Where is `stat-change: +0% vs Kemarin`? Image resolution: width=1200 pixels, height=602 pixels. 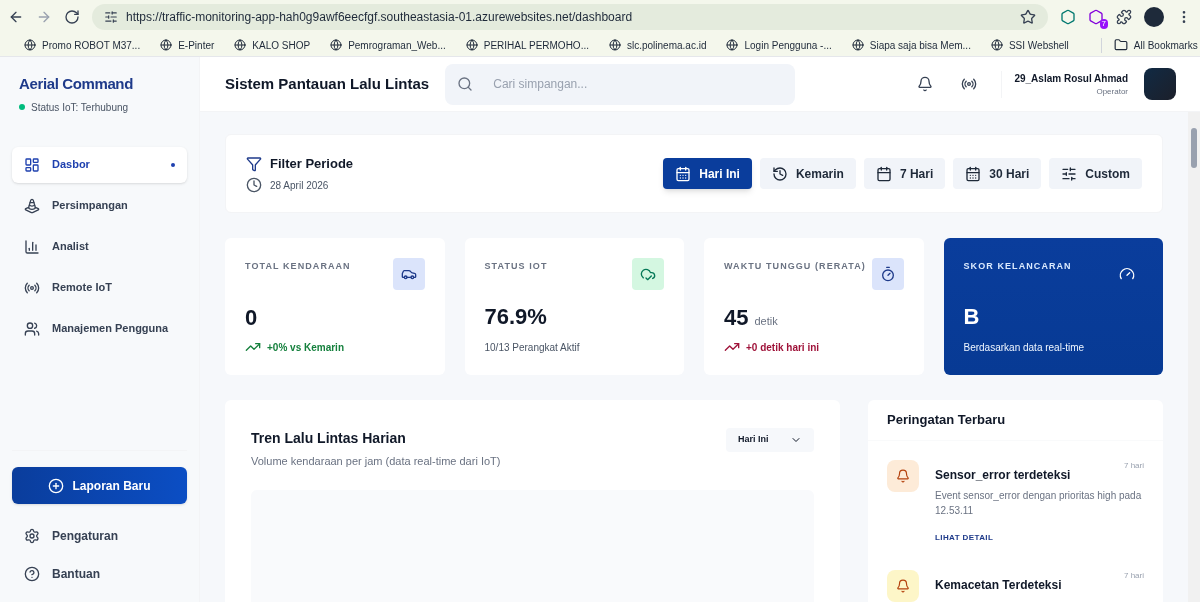 stat-change: +0% vs Kemarin is located at coordinates (305, 347).